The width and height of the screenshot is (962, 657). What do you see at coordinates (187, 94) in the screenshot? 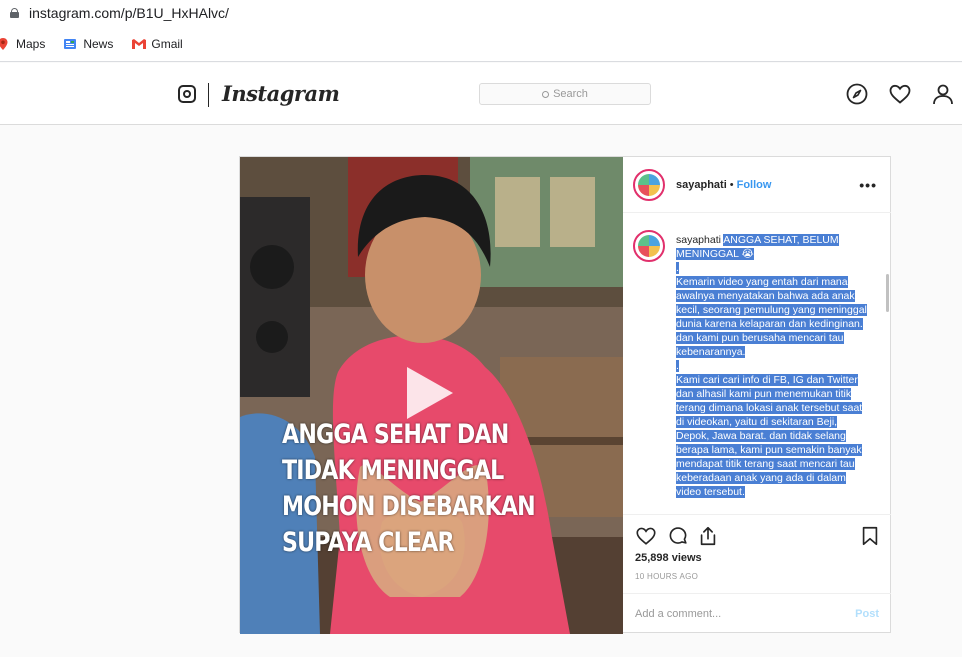
I see `instagram-camera-icon` at bounding box center [187, 94].